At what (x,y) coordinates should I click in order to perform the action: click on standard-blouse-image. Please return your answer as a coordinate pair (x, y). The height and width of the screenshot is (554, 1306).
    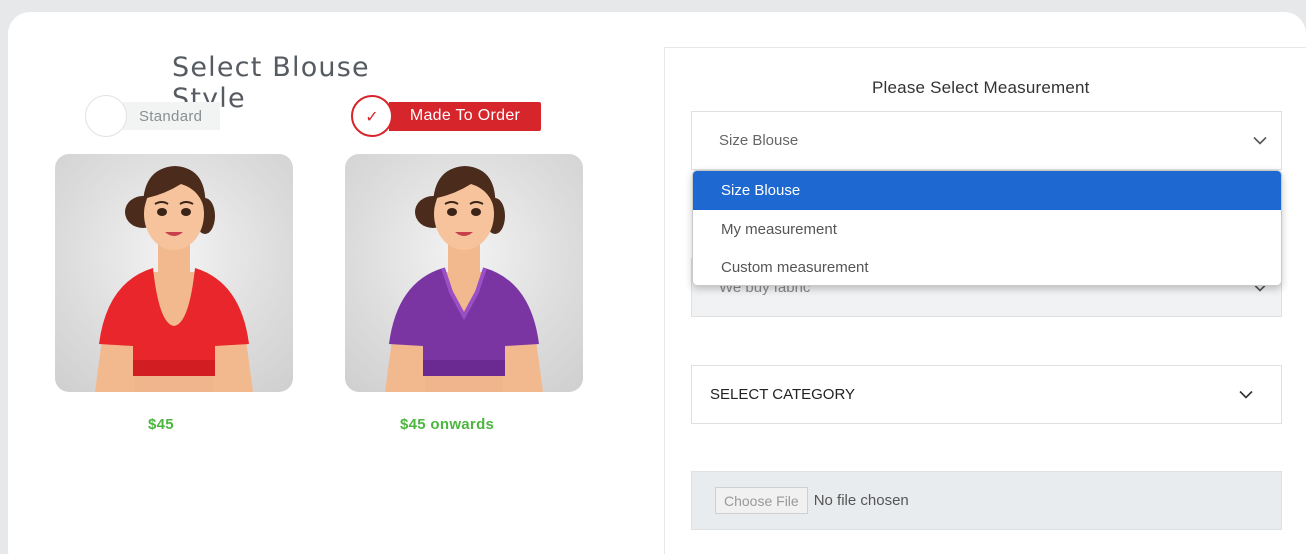
    Looking at the image, I should click on (174, 273).